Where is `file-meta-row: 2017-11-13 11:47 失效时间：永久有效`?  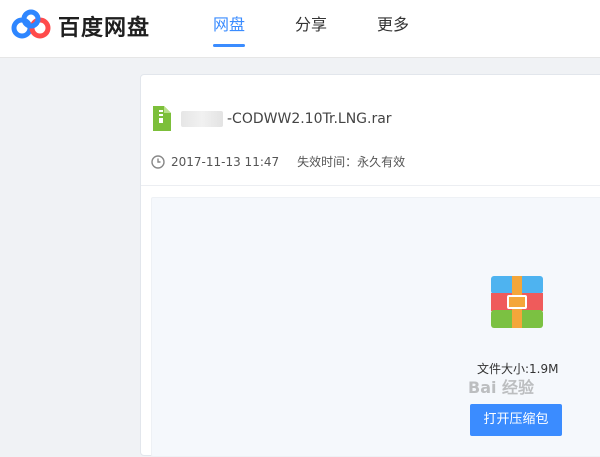 file-meta-row: 2017-11-13 11:47 失效时间：永久有效 is located at coordinates (278, 161).